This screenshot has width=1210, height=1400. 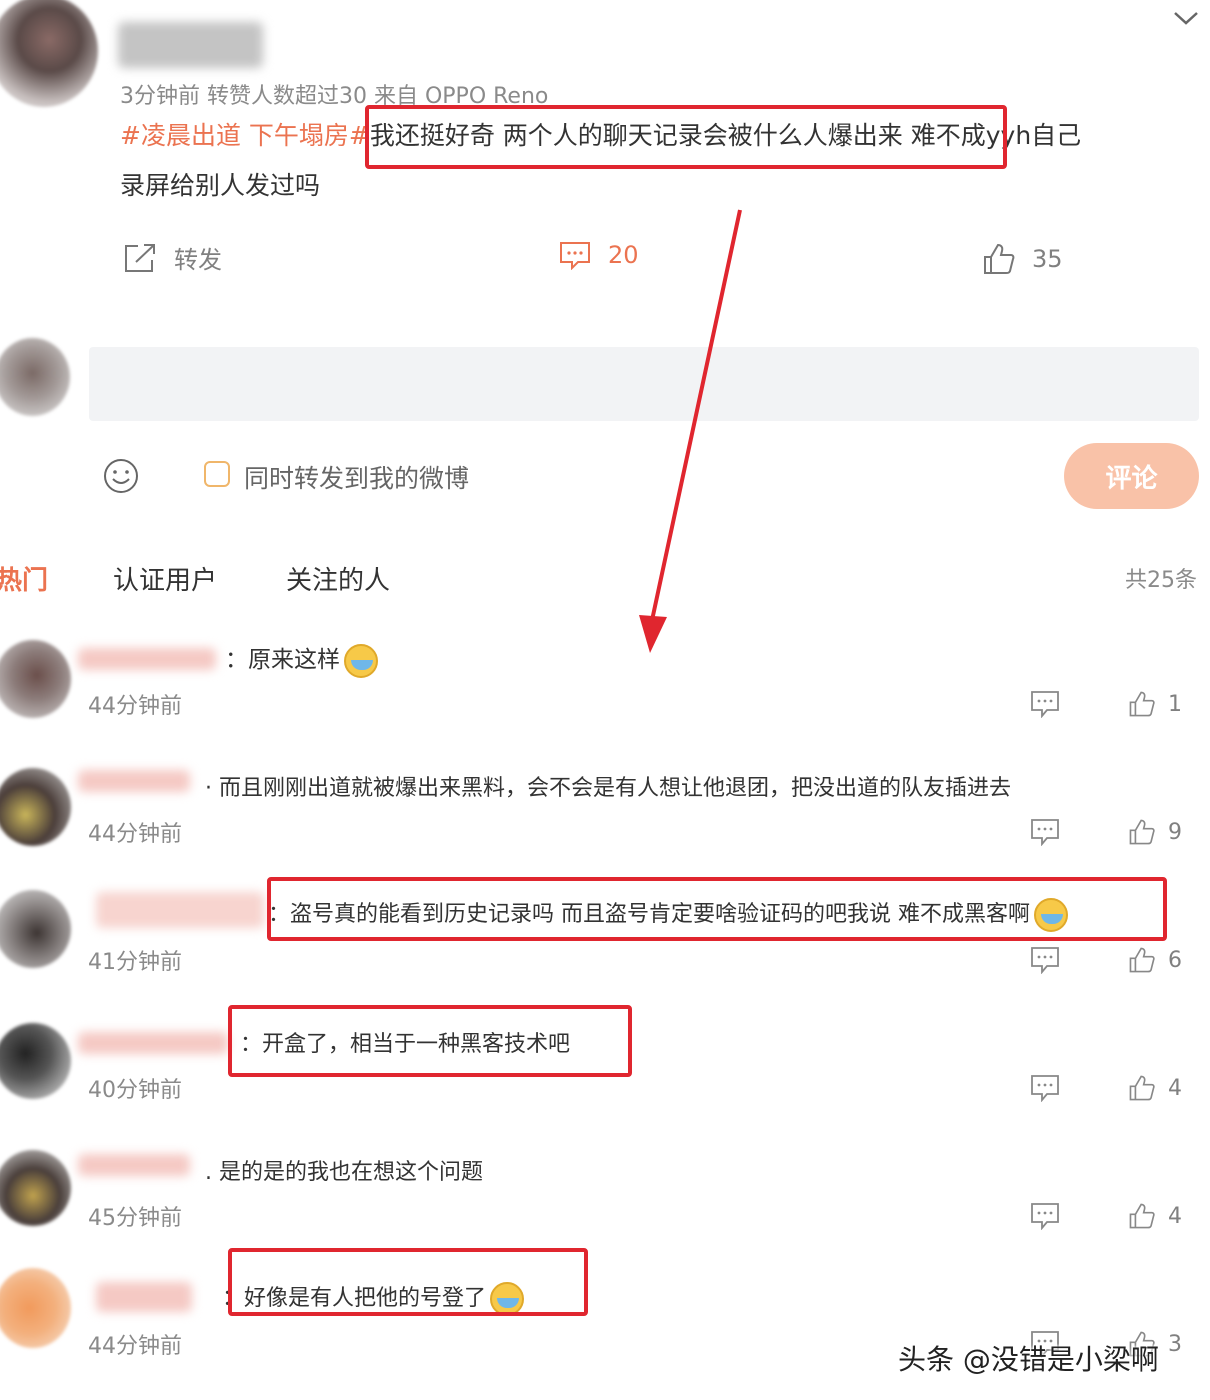 What do you see at coordinates (135, 1090) in the screenshot?
I see `comment-time: 40分钟前` at bounding box center [135, 1090].